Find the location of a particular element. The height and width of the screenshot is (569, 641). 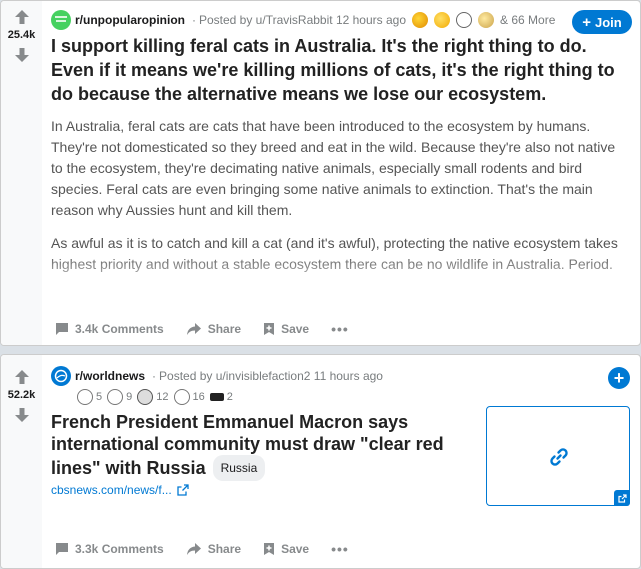

join-plus-button: + is located at coordinates (619, 378).